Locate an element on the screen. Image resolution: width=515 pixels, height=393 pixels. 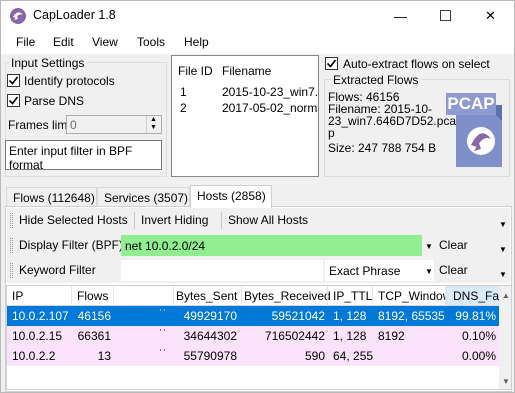
file-row: 2 2017-05-02_normal.p is located at coordinates (245, 109).